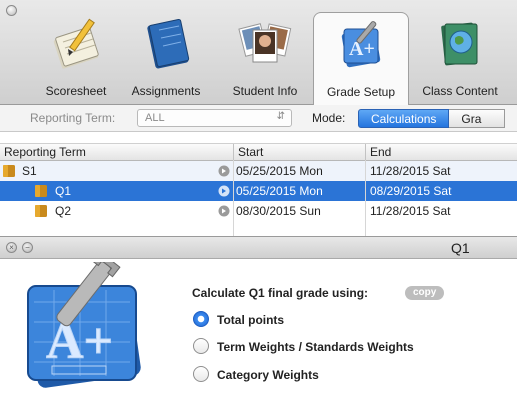  What do you see at coordinates (265, 91) in the screenshot?
I see `tab-label: Student Info` at bounding box center [265, 91].